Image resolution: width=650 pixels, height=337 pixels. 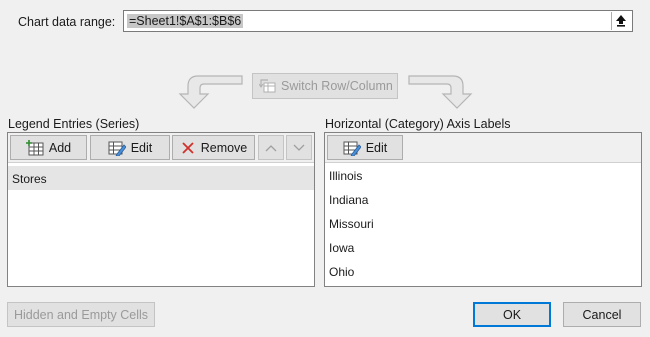 What do you see at coordinates (141, 147) in the screenshot?
I see `edit-series-label: Edit` at bounding box center [141, 147].